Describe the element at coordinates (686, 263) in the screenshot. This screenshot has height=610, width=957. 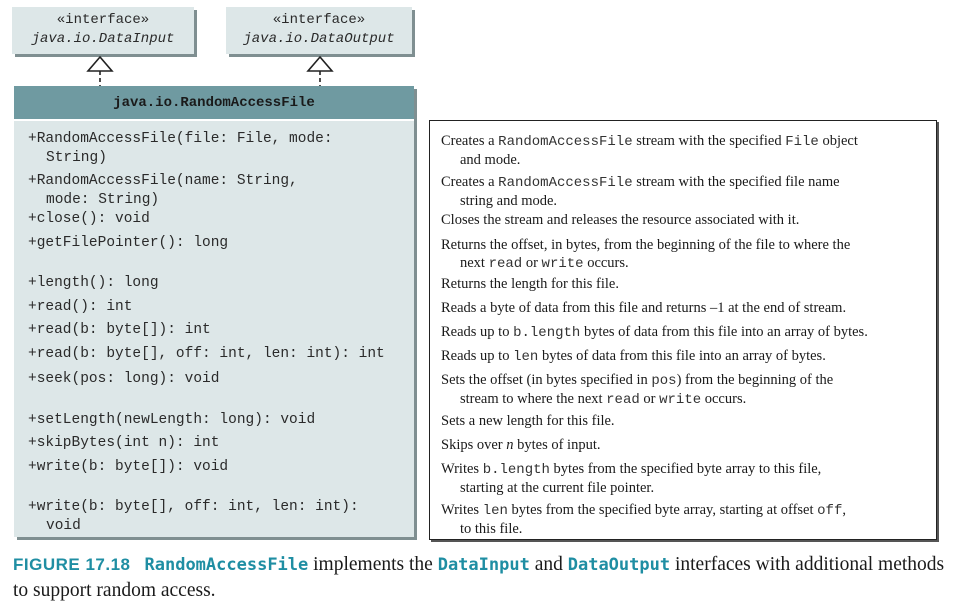
I see `desc-text-cont: next read or write occurs.` at that location.